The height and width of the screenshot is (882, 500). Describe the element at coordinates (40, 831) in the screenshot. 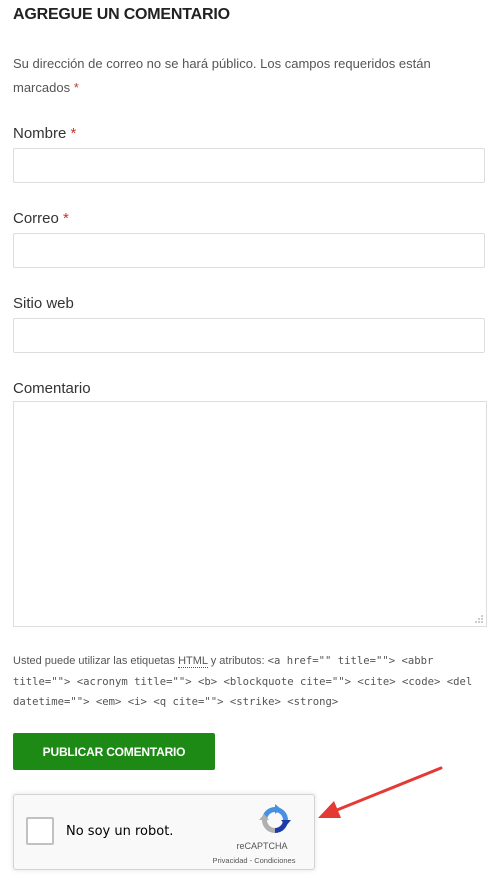

I see `recaptcha-checkbox` at that location.